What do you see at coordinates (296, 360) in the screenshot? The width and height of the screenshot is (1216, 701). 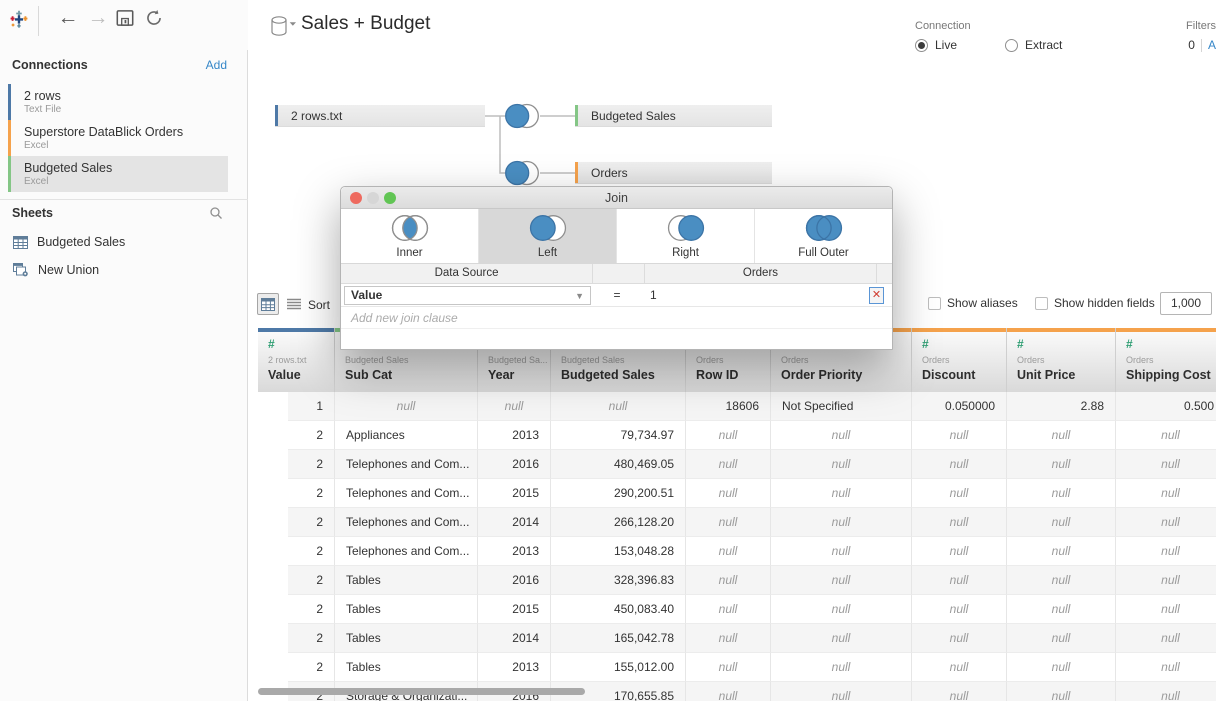 I see `column-header: # 2 rows.txt Value` at bounding box center [296, 360].